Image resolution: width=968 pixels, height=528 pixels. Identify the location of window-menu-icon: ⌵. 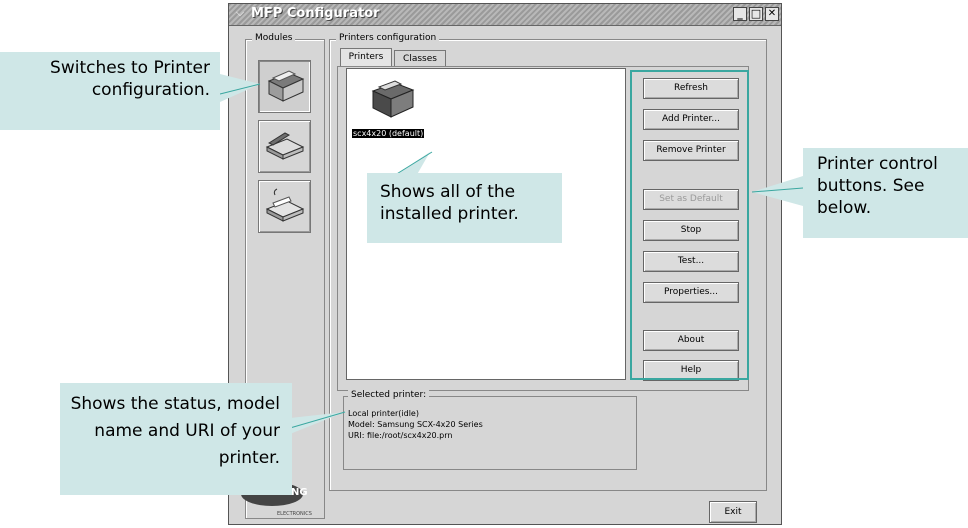
(240, 13).